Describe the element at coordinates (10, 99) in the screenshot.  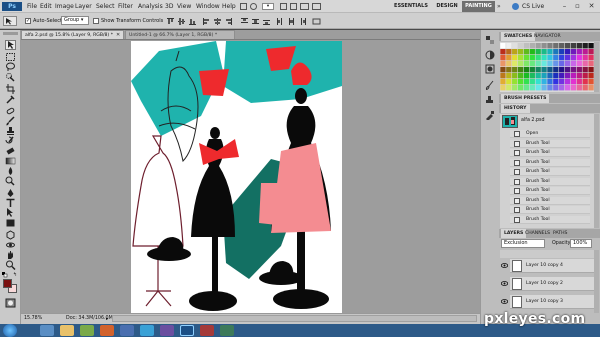
I see `eyedropper-tool-icon` at that location.